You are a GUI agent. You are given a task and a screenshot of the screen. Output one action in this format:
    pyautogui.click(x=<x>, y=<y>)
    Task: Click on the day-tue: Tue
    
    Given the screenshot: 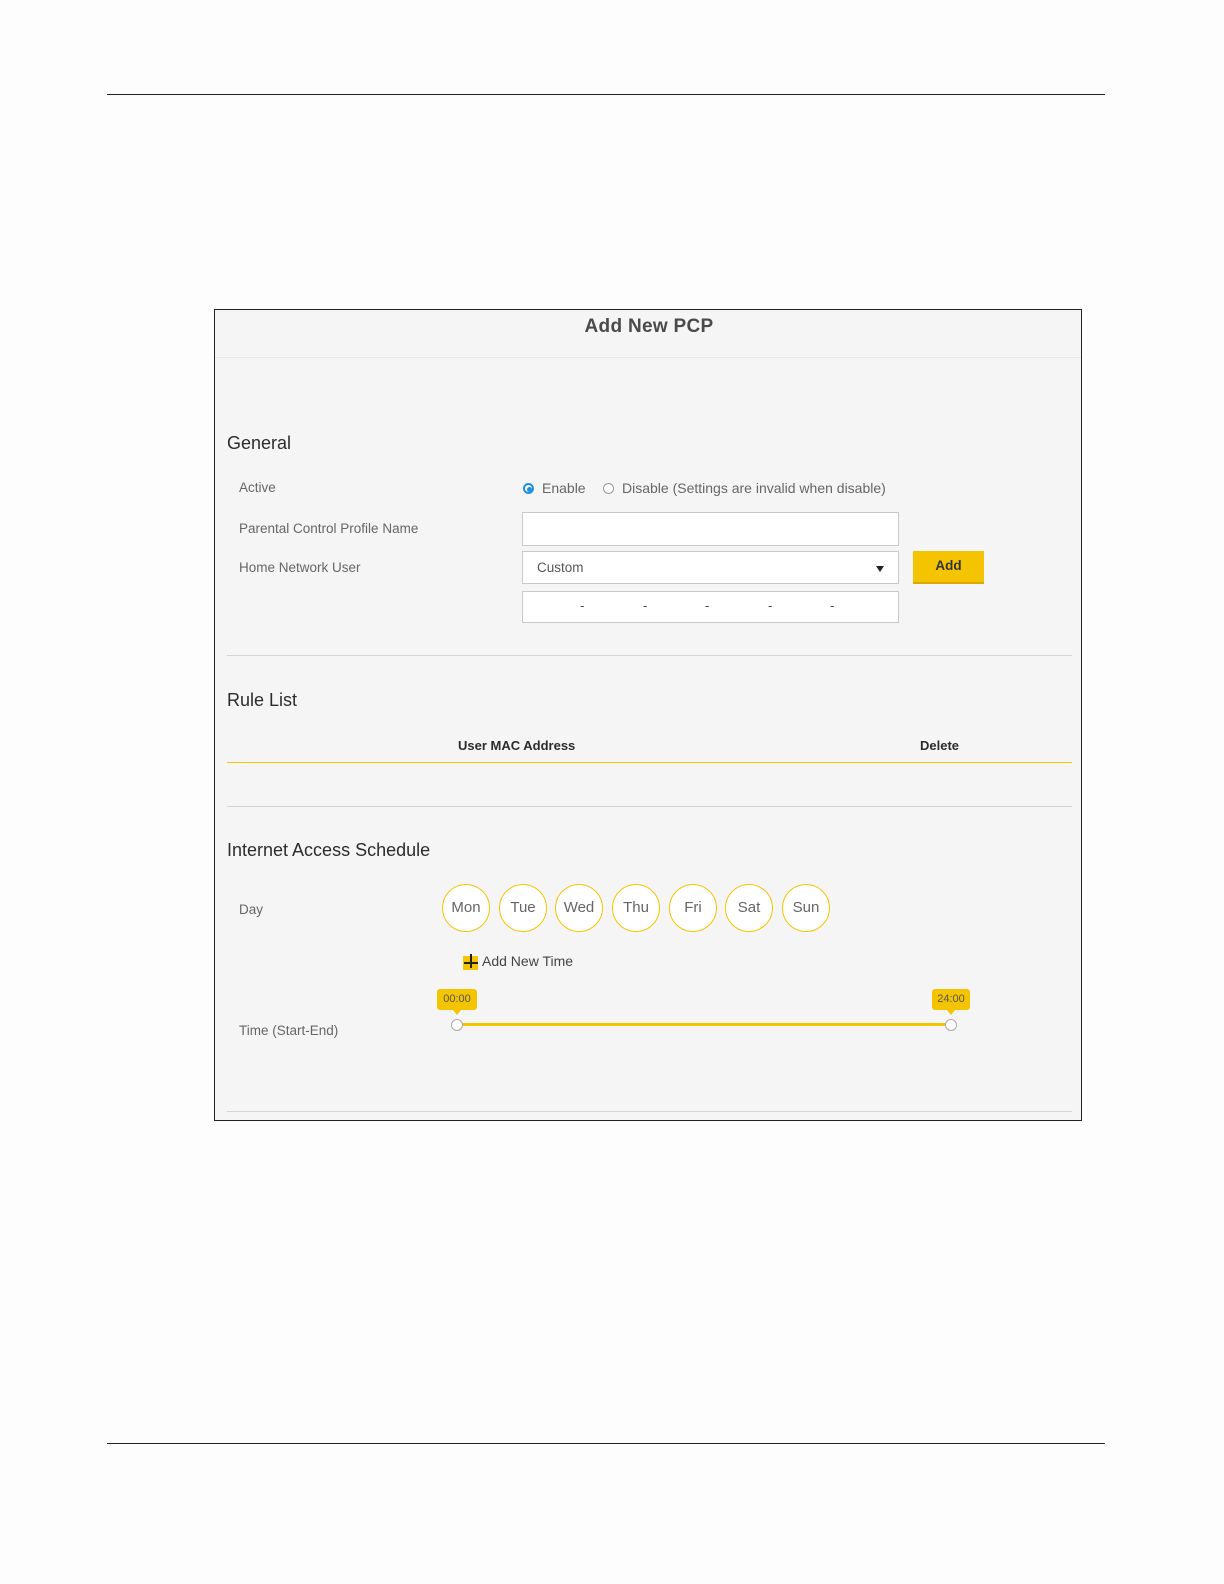 What is the action you would take?
    pyautogui.click(x=523, y=908)
    